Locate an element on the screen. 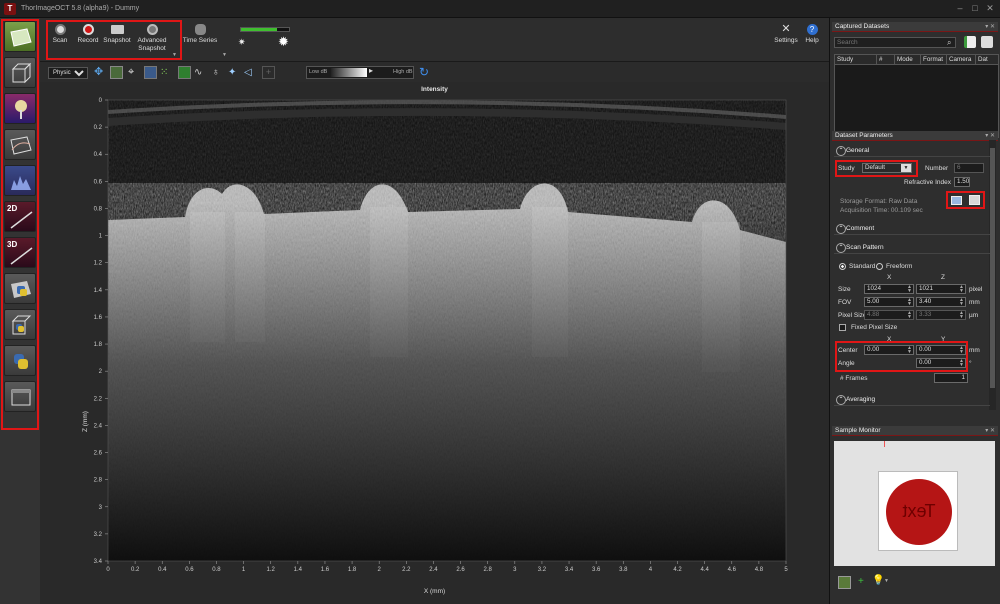 Image resolution: width=1000 pixels, height=604 pixels. mode-button-2d-image is located at coordinates (20, 36).